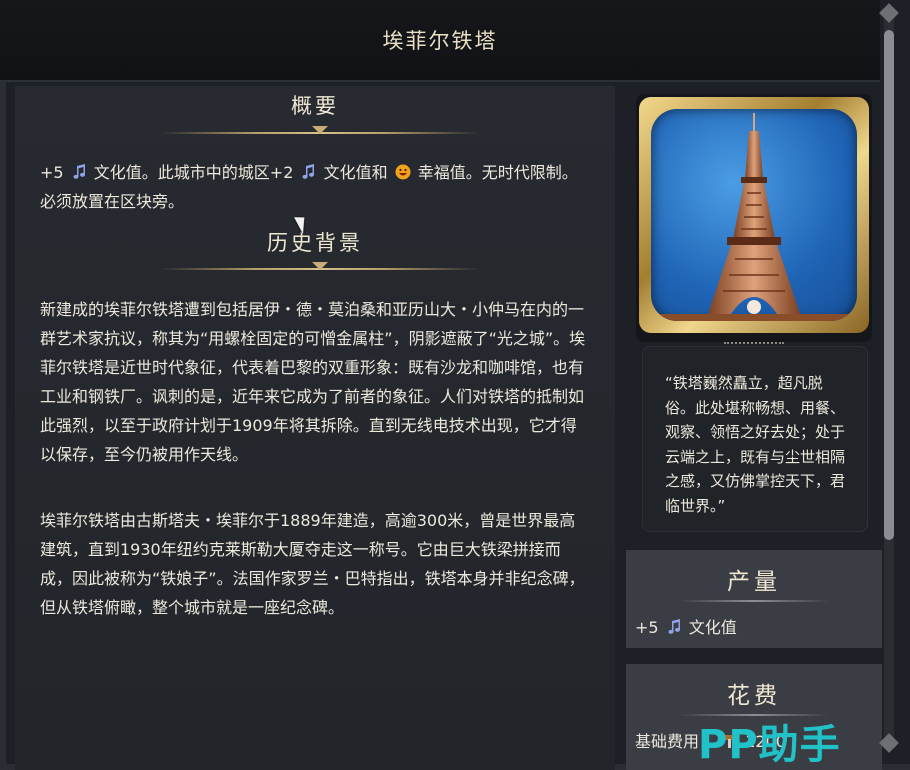 Image resolution: width=910 pixels, height=770 pixels. What do you see at coordinates (52, 172) in the screenshot?
I see `overview-text-a: +5` at bounding box center [52, 172].